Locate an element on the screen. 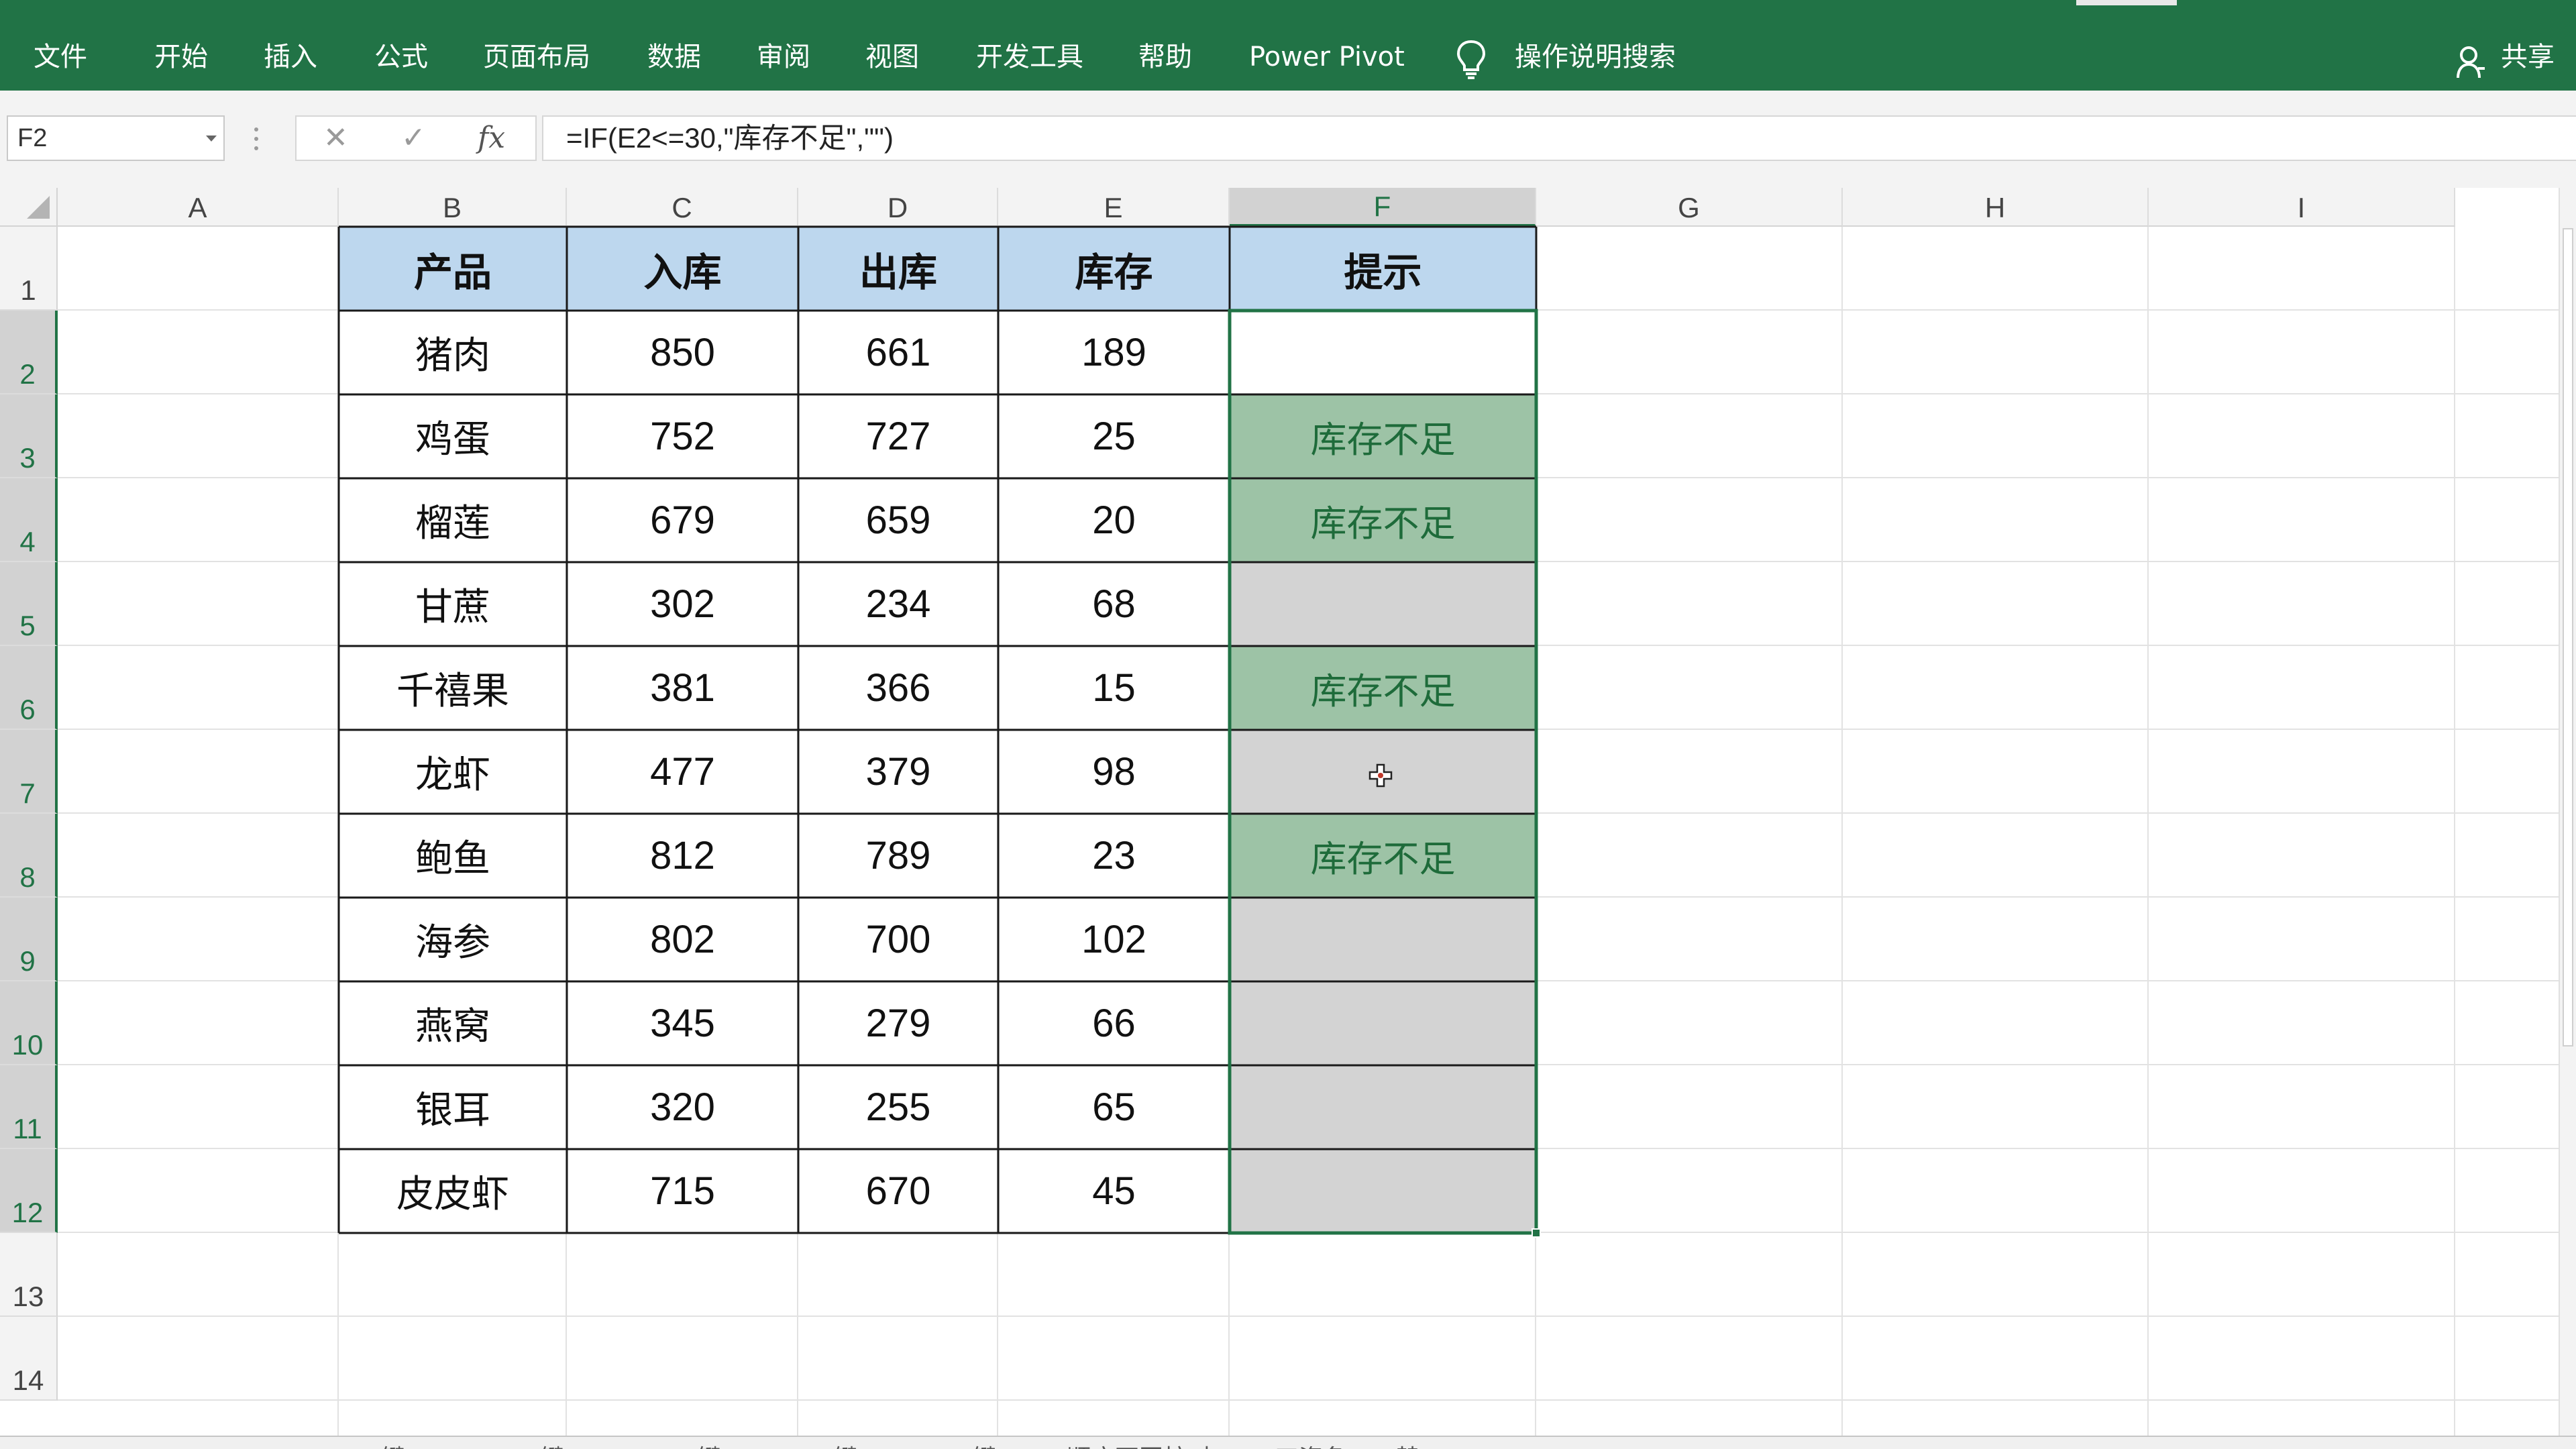  table-cell-out: 234 is located at coordinates (898, 604).